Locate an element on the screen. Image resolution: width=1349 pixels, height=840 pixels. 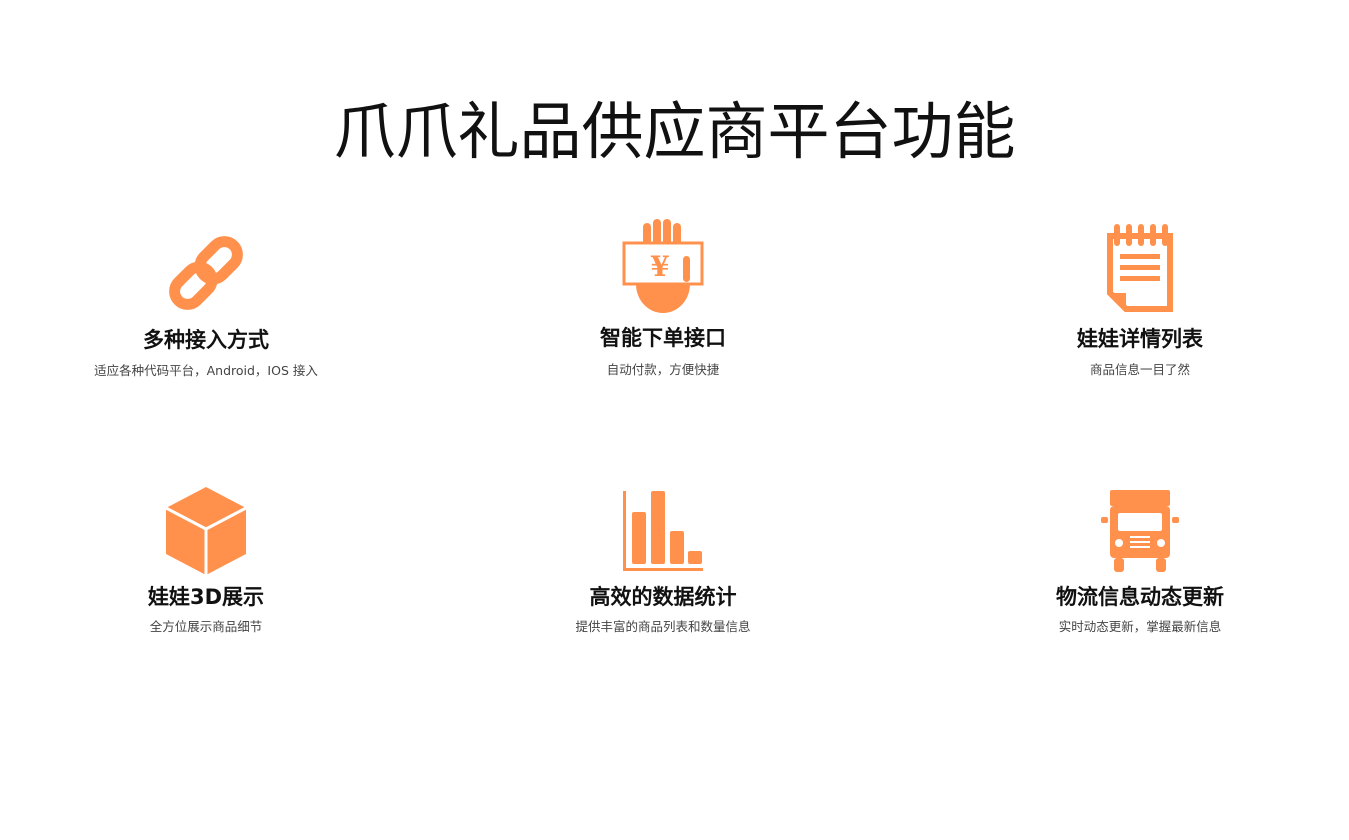
notepad-icon is located at coordinates (1140, 267).